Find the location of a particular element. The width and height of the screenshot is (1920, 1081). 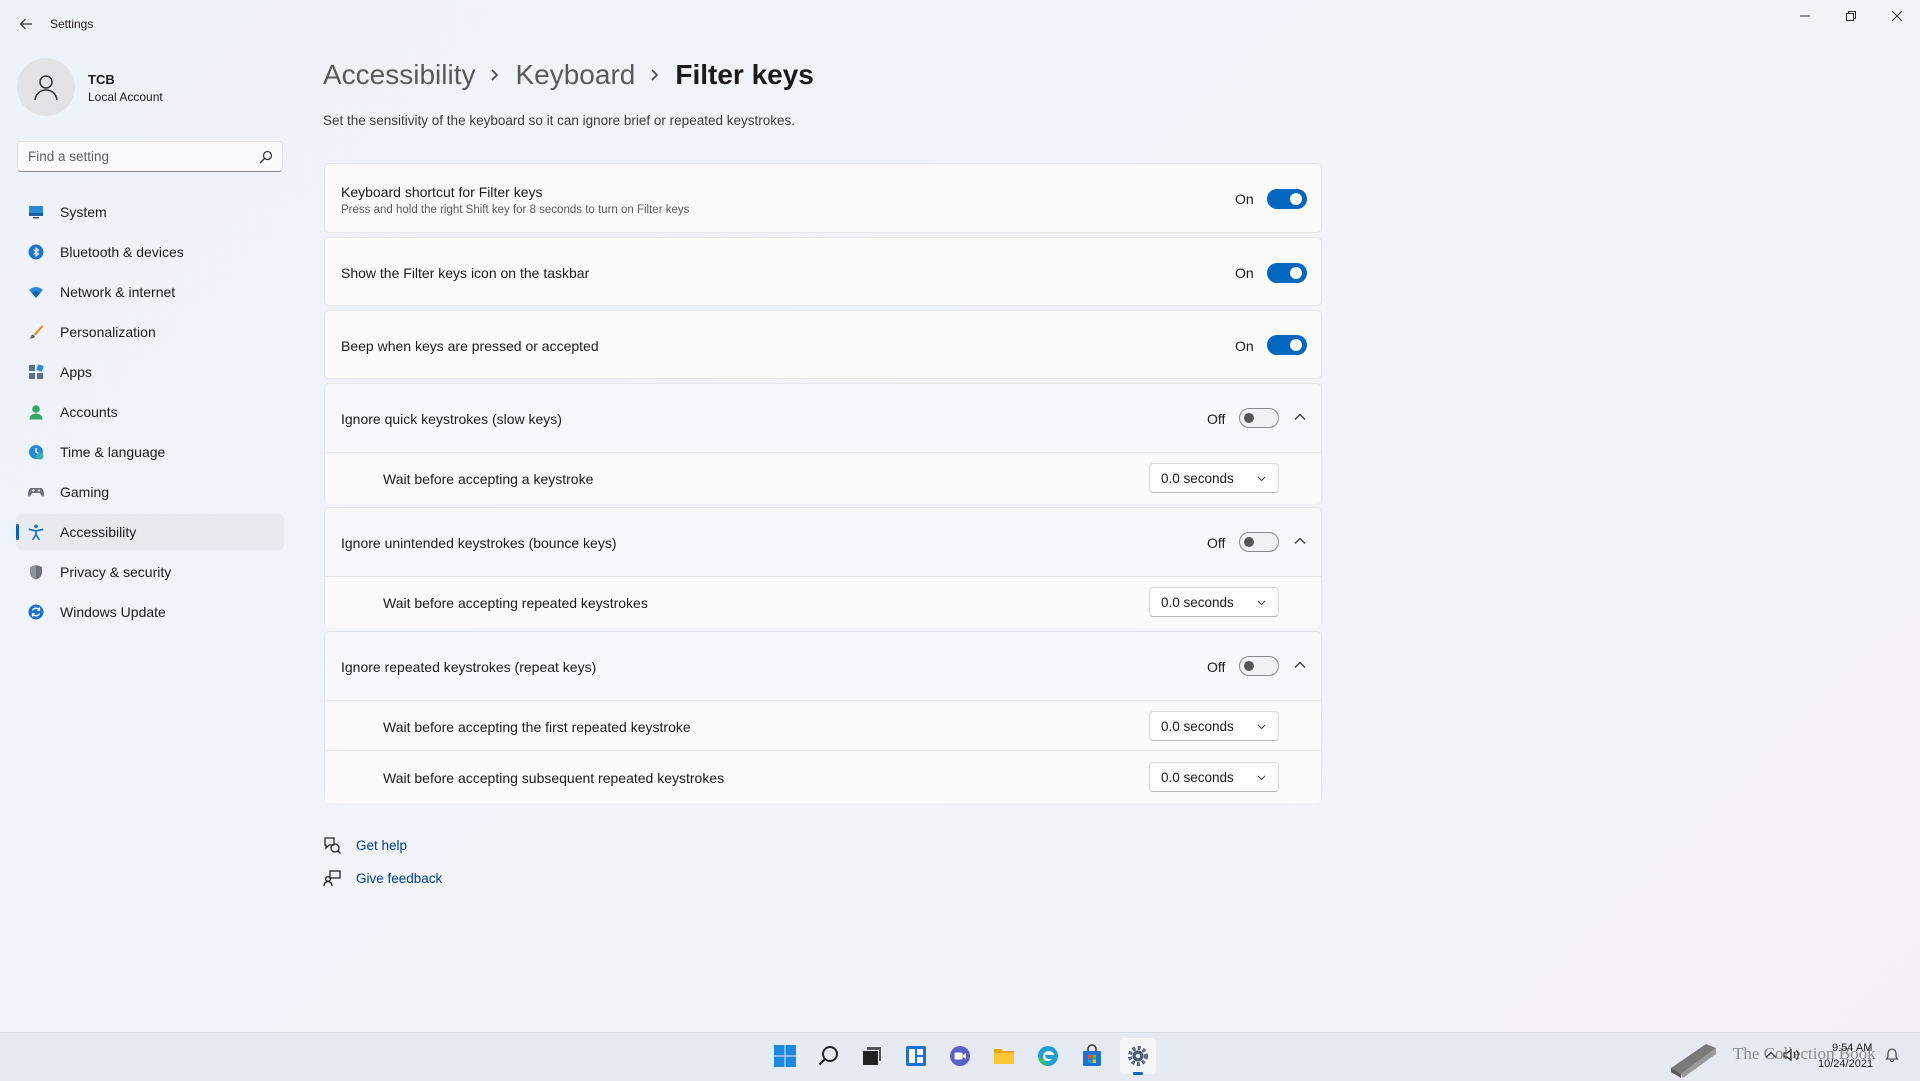

notification-icon is located at coordinates (1892, 1054).